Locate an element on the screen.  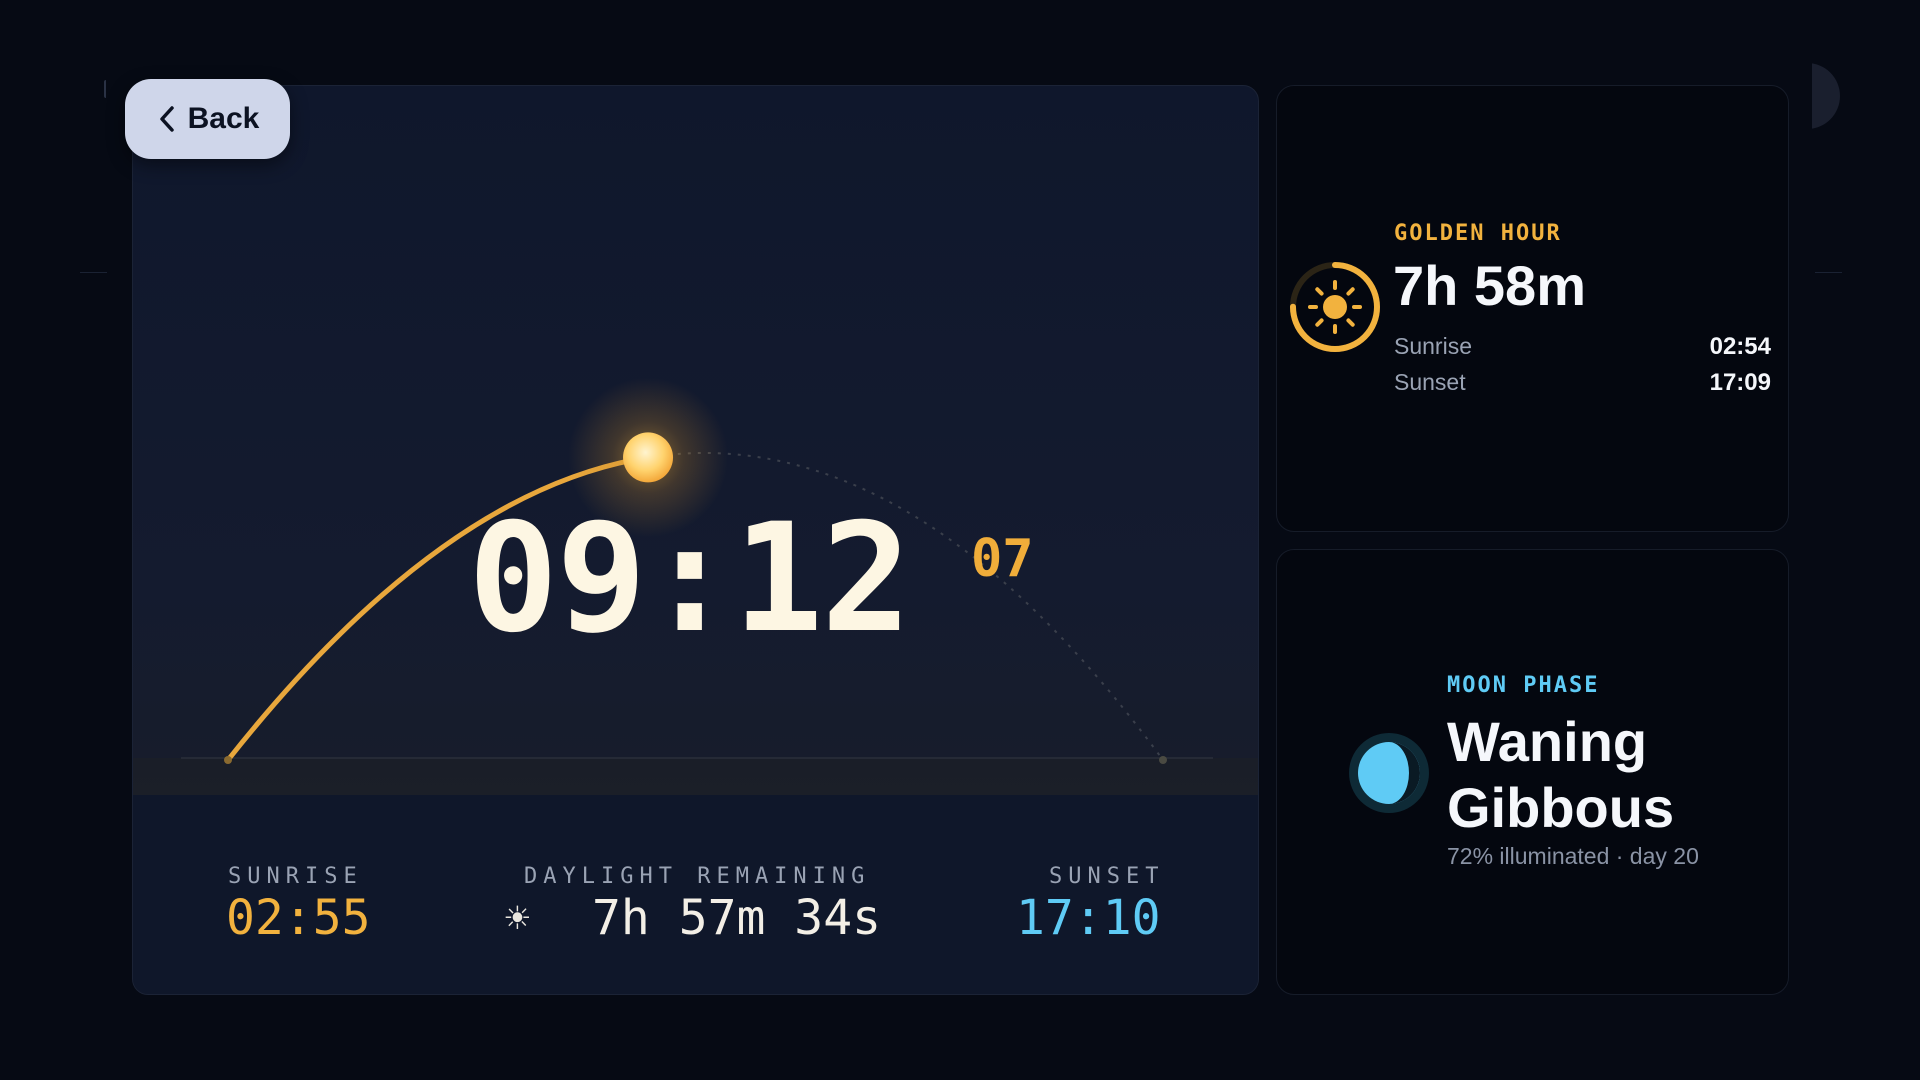
background-divider-right is located at coordinates (1828, 272).